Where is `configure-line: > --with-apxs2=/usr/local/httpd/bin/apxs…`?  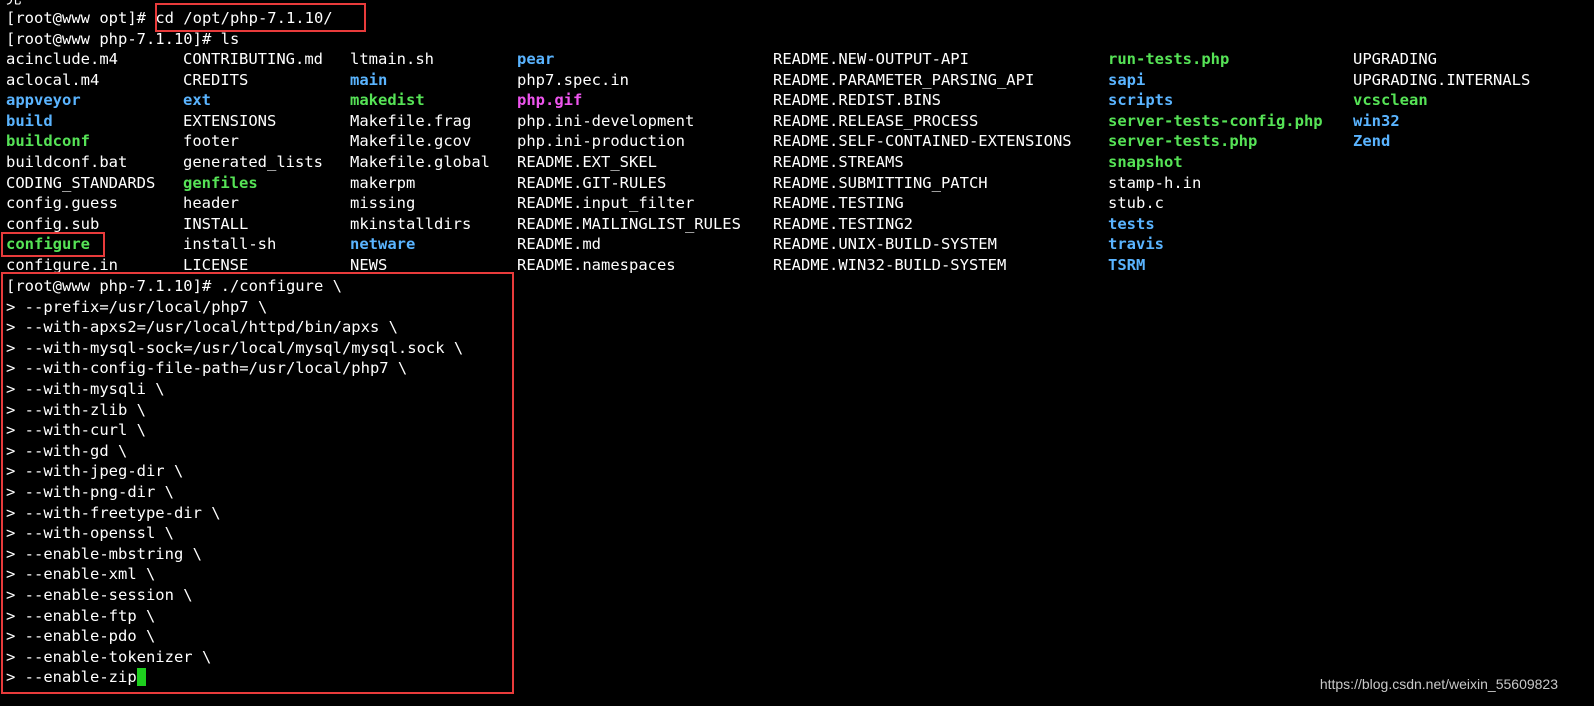
configure-line: > --with-apxs2=/usr/local/httpd/bin/apxs… is located at coordinates (202, 327).